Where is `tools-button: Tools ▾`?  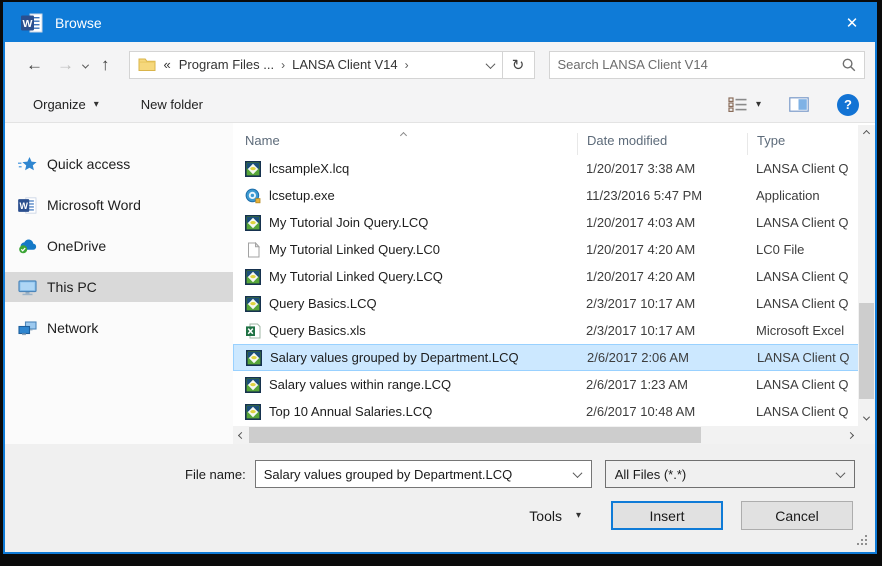 tools-button: Tools ▾ is located at coordinates (555, 516).